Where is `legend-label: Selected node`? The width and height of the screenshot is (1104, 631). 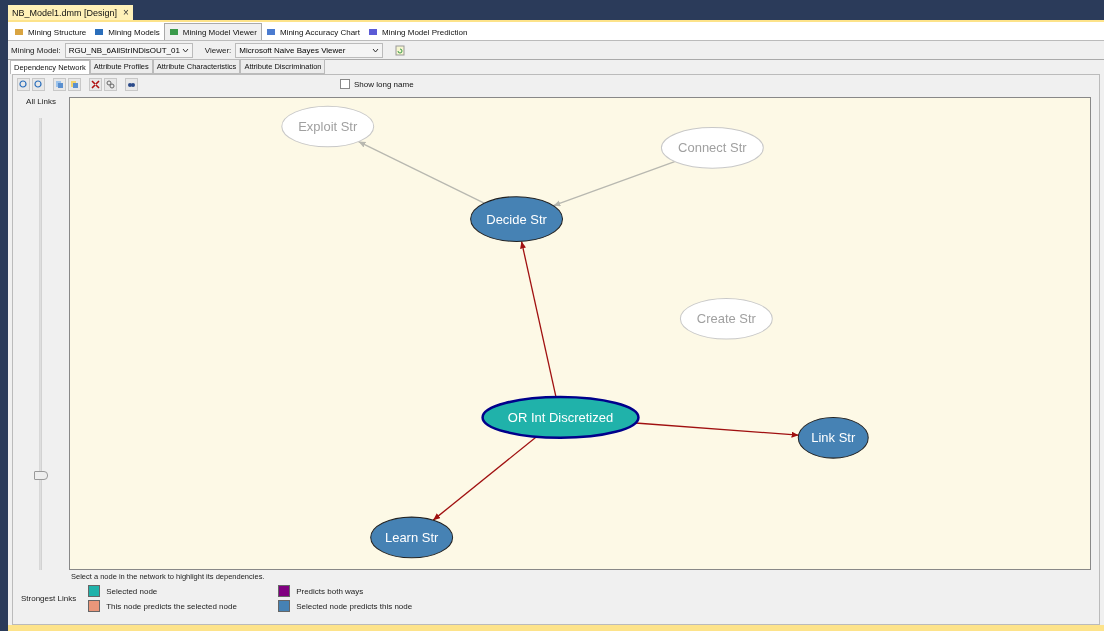
legend-label: Selected node is located at coordinates (132, 591).